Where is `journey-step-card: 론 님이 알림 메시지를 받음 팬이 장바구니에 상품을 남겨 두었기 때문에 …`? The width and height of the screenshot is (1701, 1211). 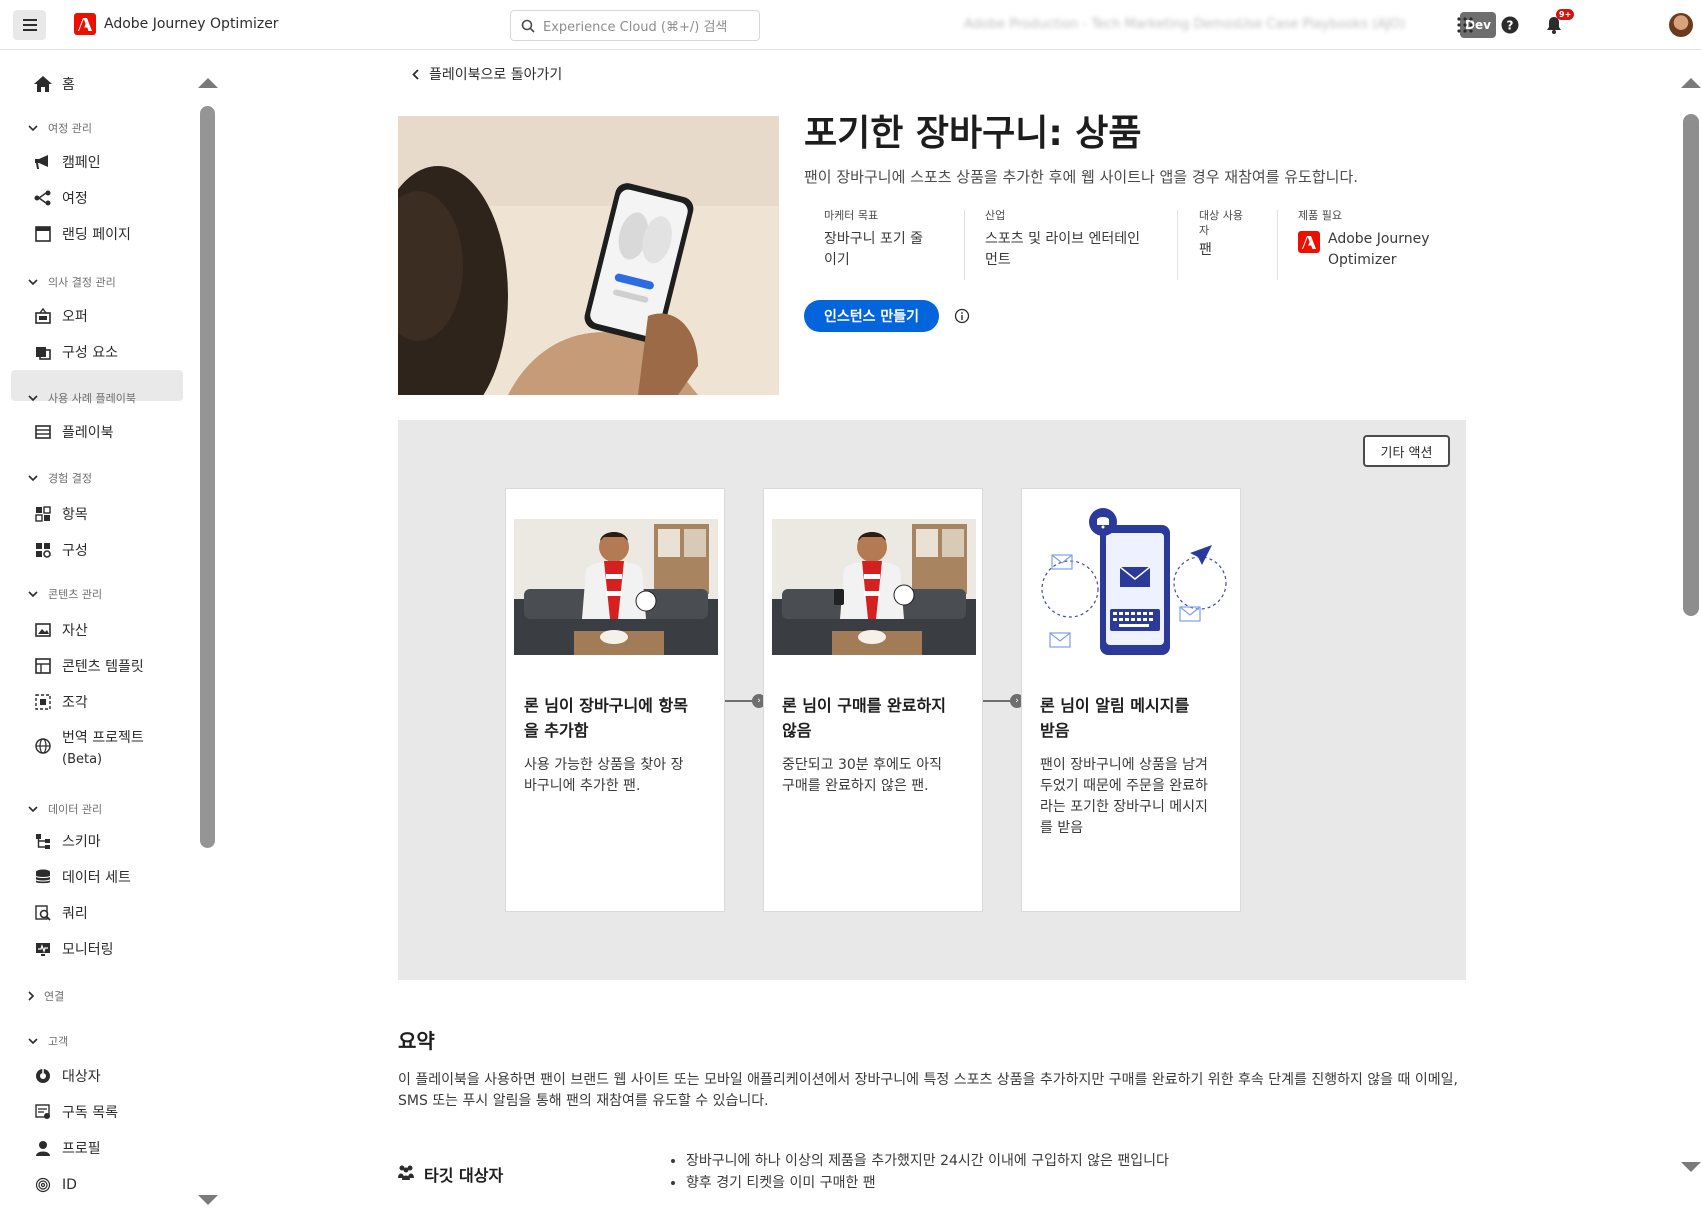 journey-step-card: 론 님이 알림 메시지를 받음 팬이 장바구니에 상품을 남겨 두었기 때문에 … is located at coordinates (1131, 700).